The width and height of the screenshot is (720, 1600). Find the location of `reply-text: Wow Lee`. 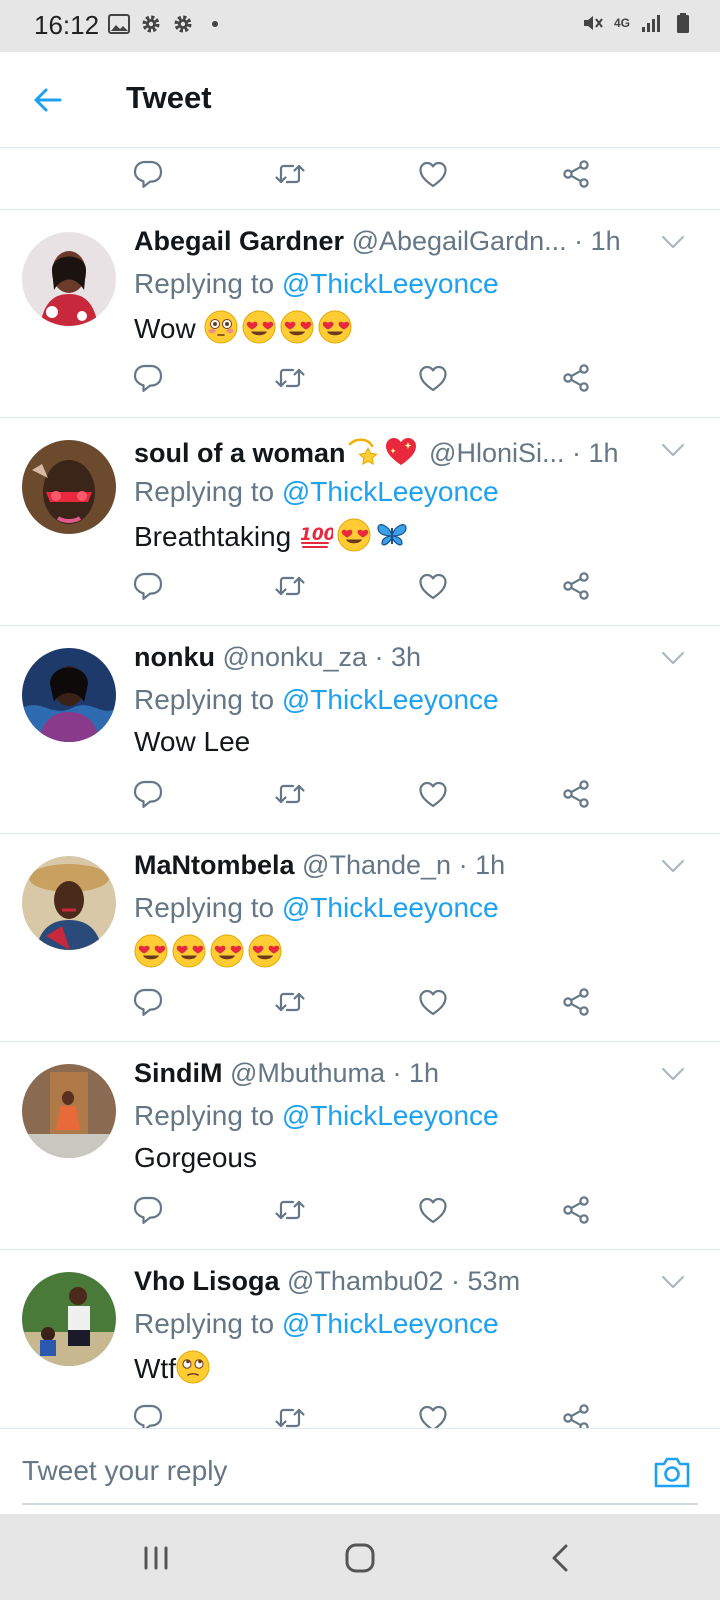

reply-text: Wow Lee is located at coordinates (192, 742).